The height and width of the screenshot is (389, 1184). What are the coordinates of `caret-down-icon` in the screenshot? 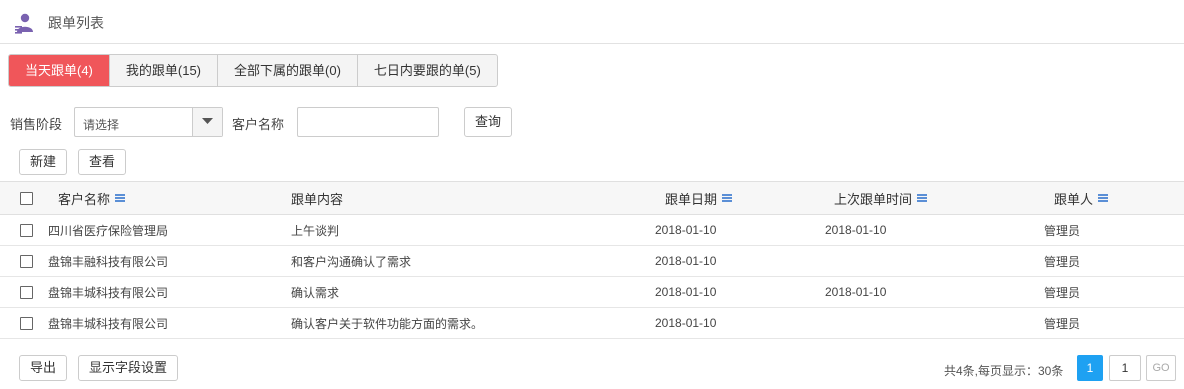 It's located at (207, 121).